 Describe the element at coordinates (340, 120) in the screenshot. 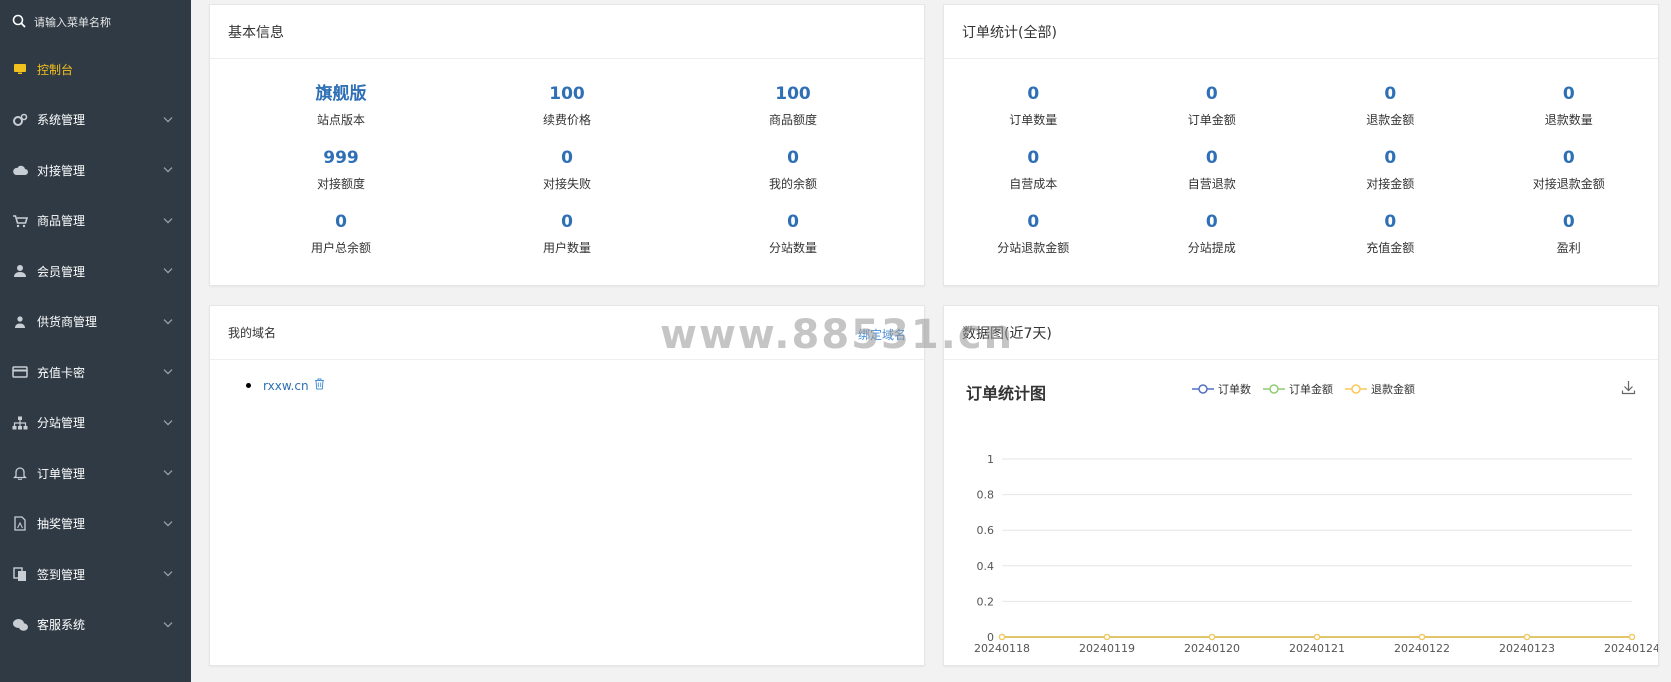

I see `stat-label: 站点版本` at that location.